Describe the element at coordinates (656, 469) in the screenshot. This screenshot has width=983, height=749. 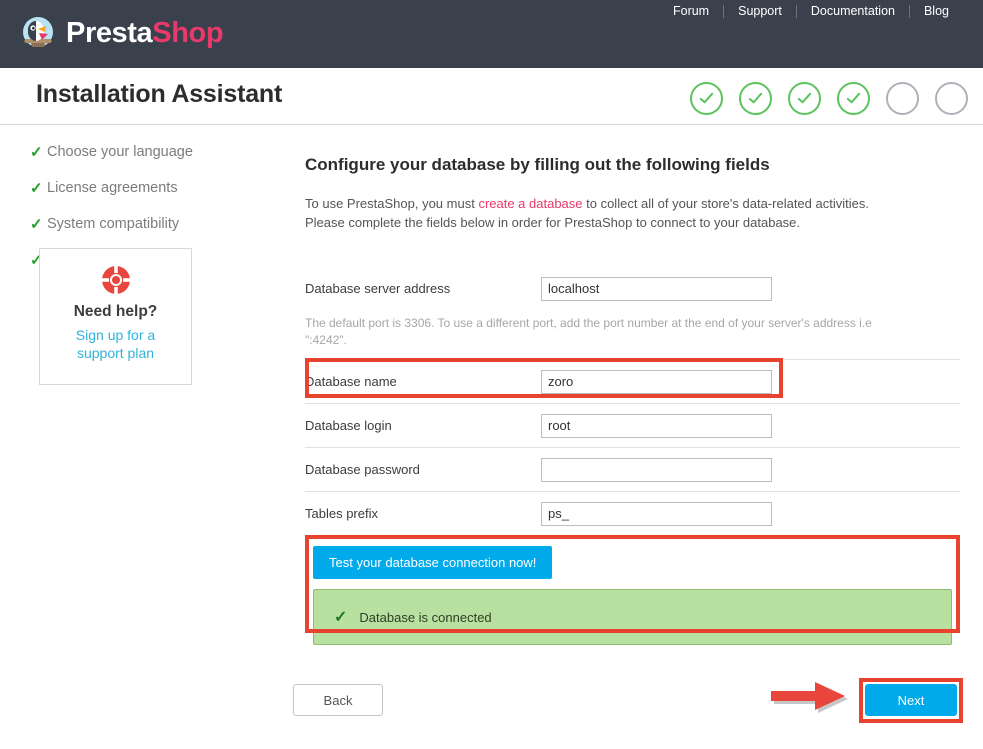
I see `database-password-input` at that location.